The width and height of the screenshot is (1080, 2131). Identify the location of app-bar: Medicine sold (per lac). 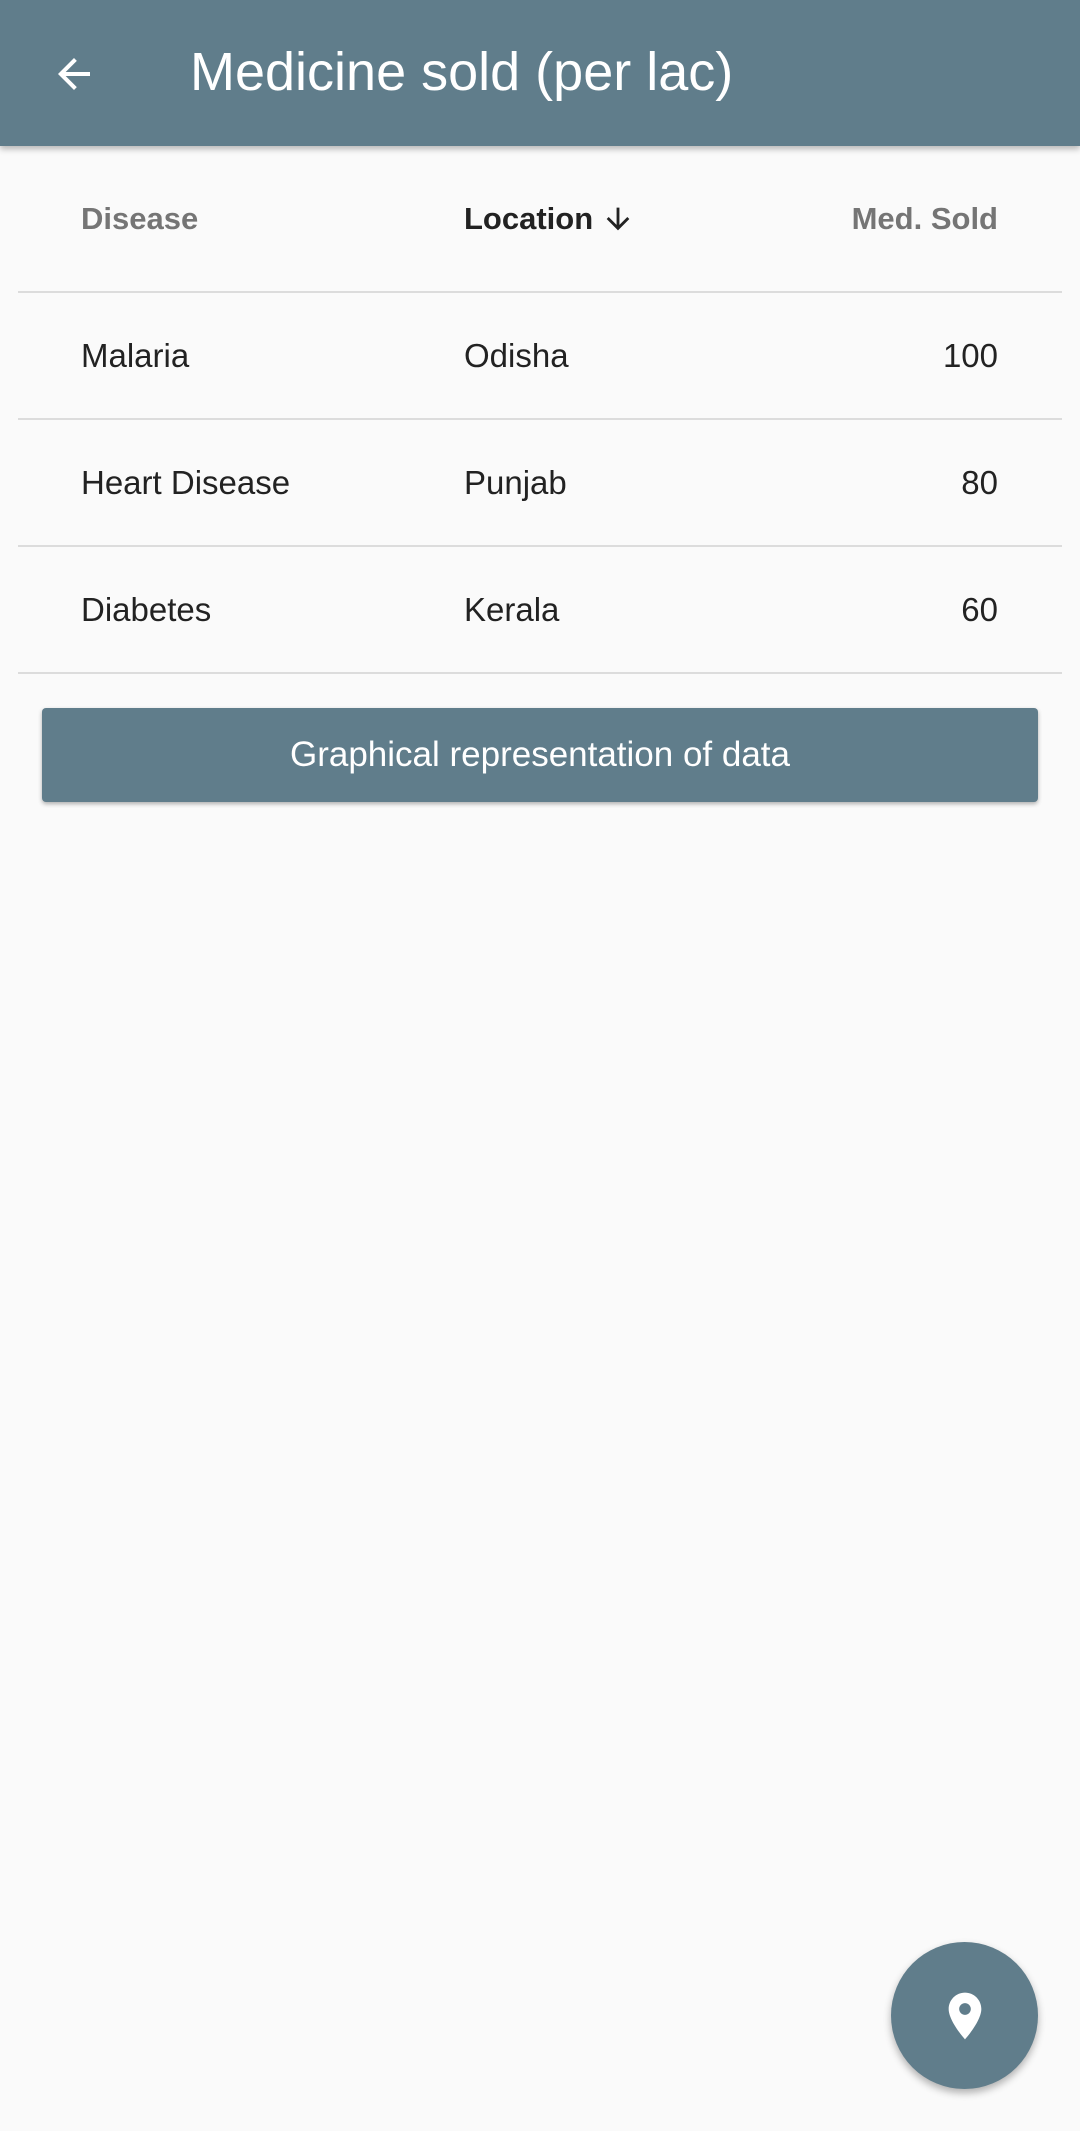
(540, 73).